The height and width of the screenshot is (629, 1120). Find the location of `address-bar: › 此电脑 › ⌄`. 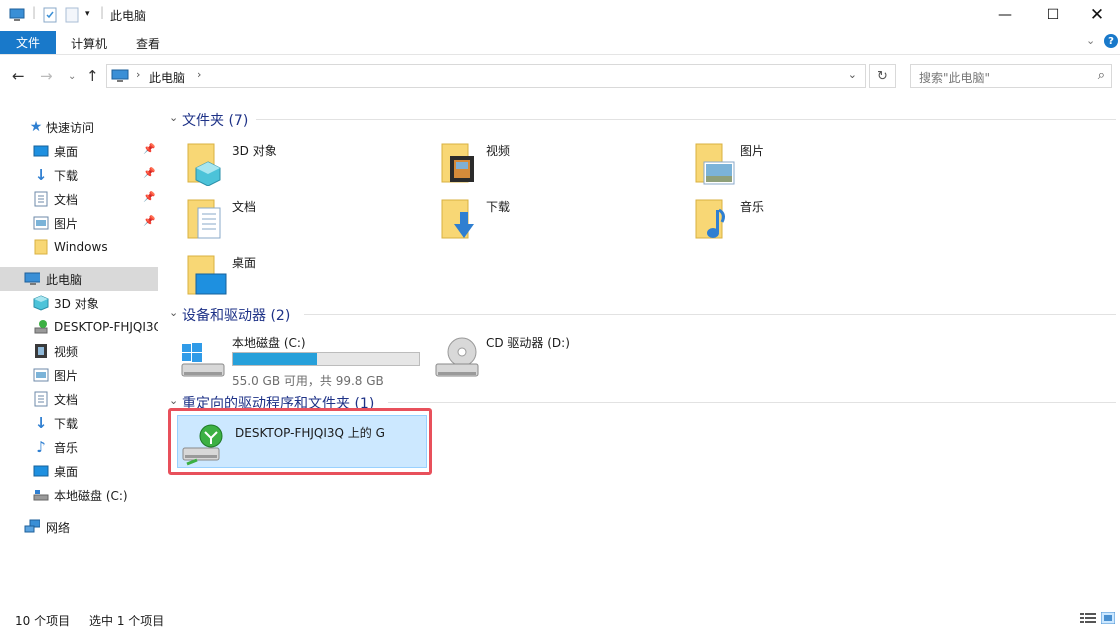

address-bar: › 此电脑 › ⌄ is located at coordinates (486, 76).